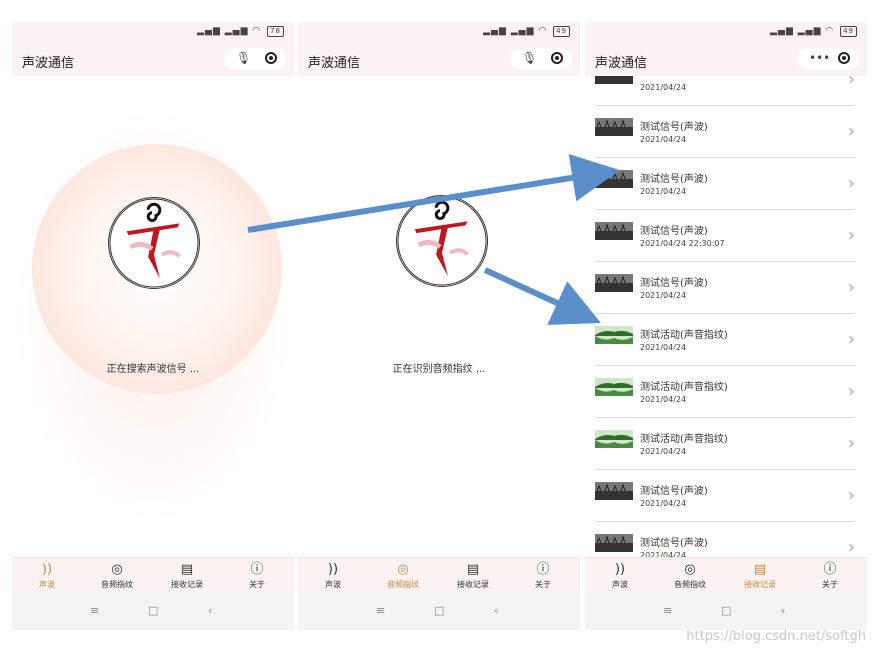 The height and width of the screenshot is (652, 876). What do you see at coordinates (47, 584) in the screenshot?
I see `tab-label: 声波` at bounding box center [47, 584].